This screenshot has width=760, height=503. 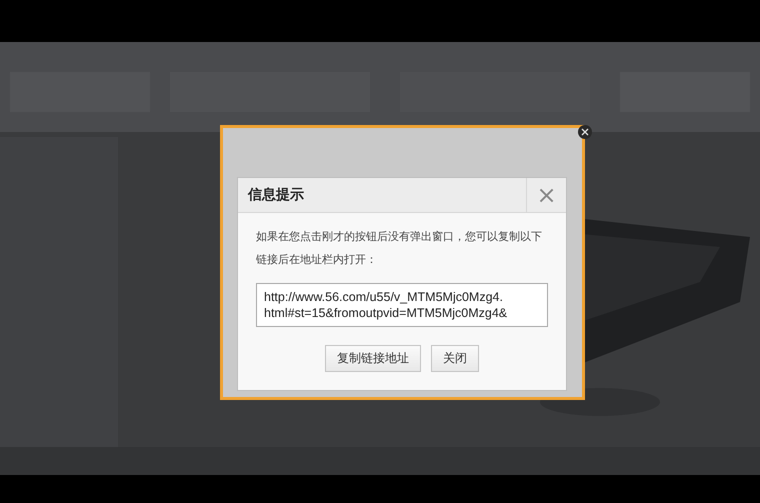 I want to click on dialog-title: 信息提示, so click(x=275, y=195).